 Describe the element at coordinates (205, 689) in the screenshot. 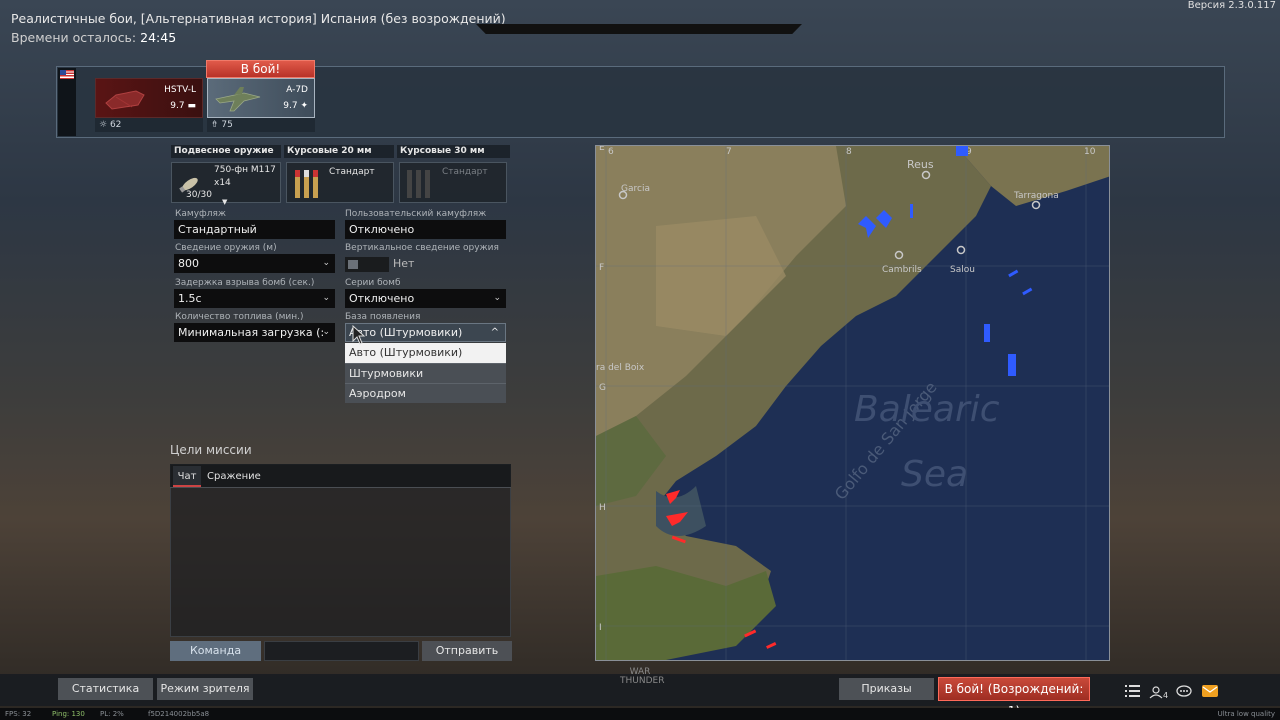

I see `spectator-mode-button: Режим зрителя` at that location.